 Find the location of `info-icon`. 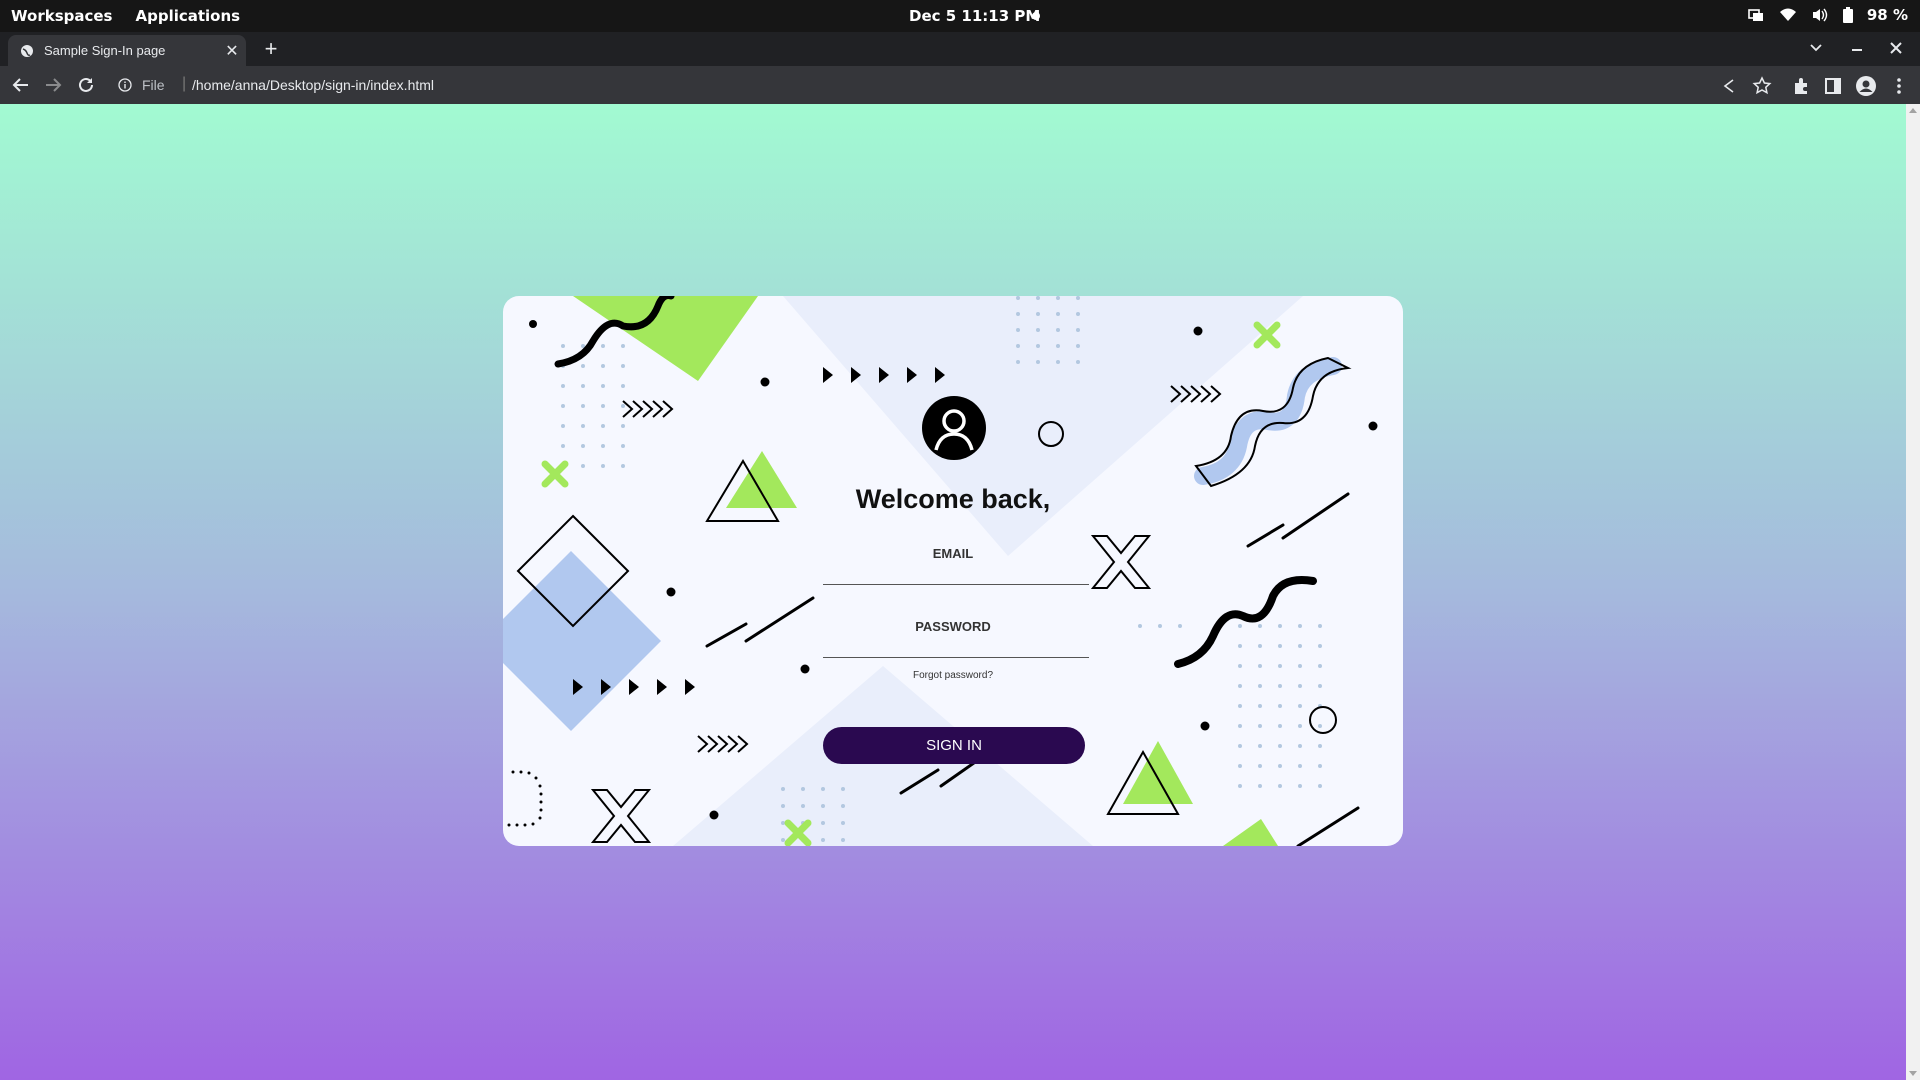

info-icon is located at coordinates (125, 85).